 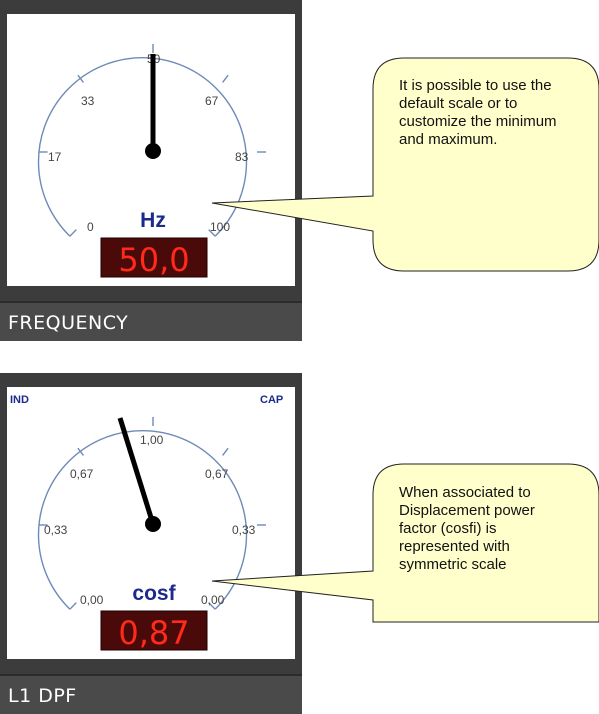 What do you see at coordinates (19, 400) in the screenshot?
I see `corner-label-ind: IND` at bounding box center [19, 400].